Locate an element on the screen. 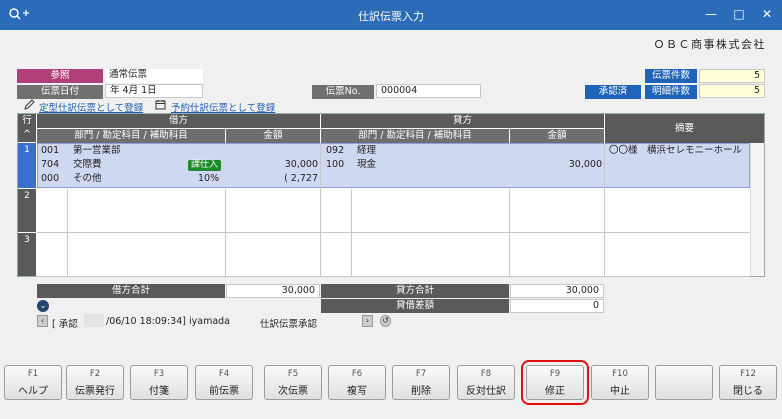 The width and height of the screenshot is (782, 419). credit-header: 貸方 is located at coordinates (462, 121).